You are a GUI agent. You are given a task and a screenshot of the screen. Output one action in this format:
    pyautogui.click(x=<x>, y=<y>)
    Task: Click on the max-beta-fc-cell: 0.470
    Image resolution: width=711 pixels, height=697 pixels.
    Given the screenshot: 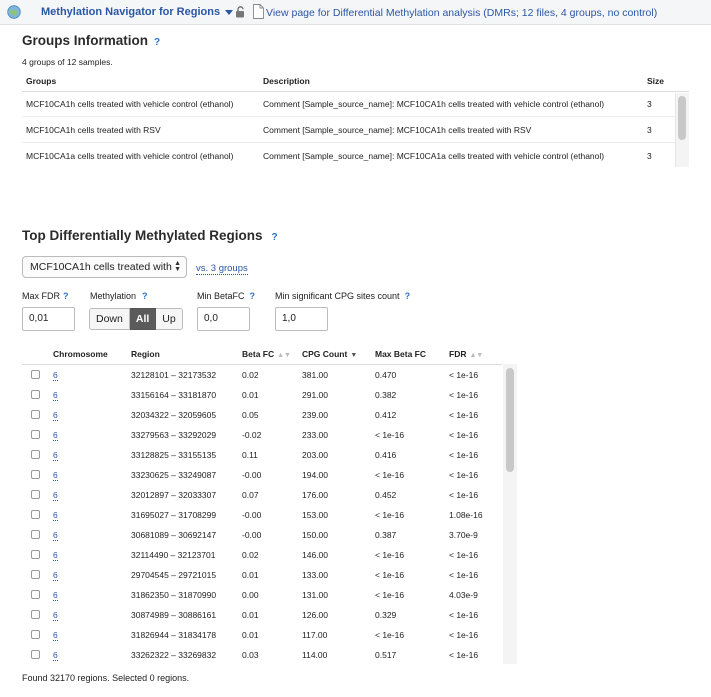 What is the action you would take?
    pyautogui.click(x=386, y=375)
    